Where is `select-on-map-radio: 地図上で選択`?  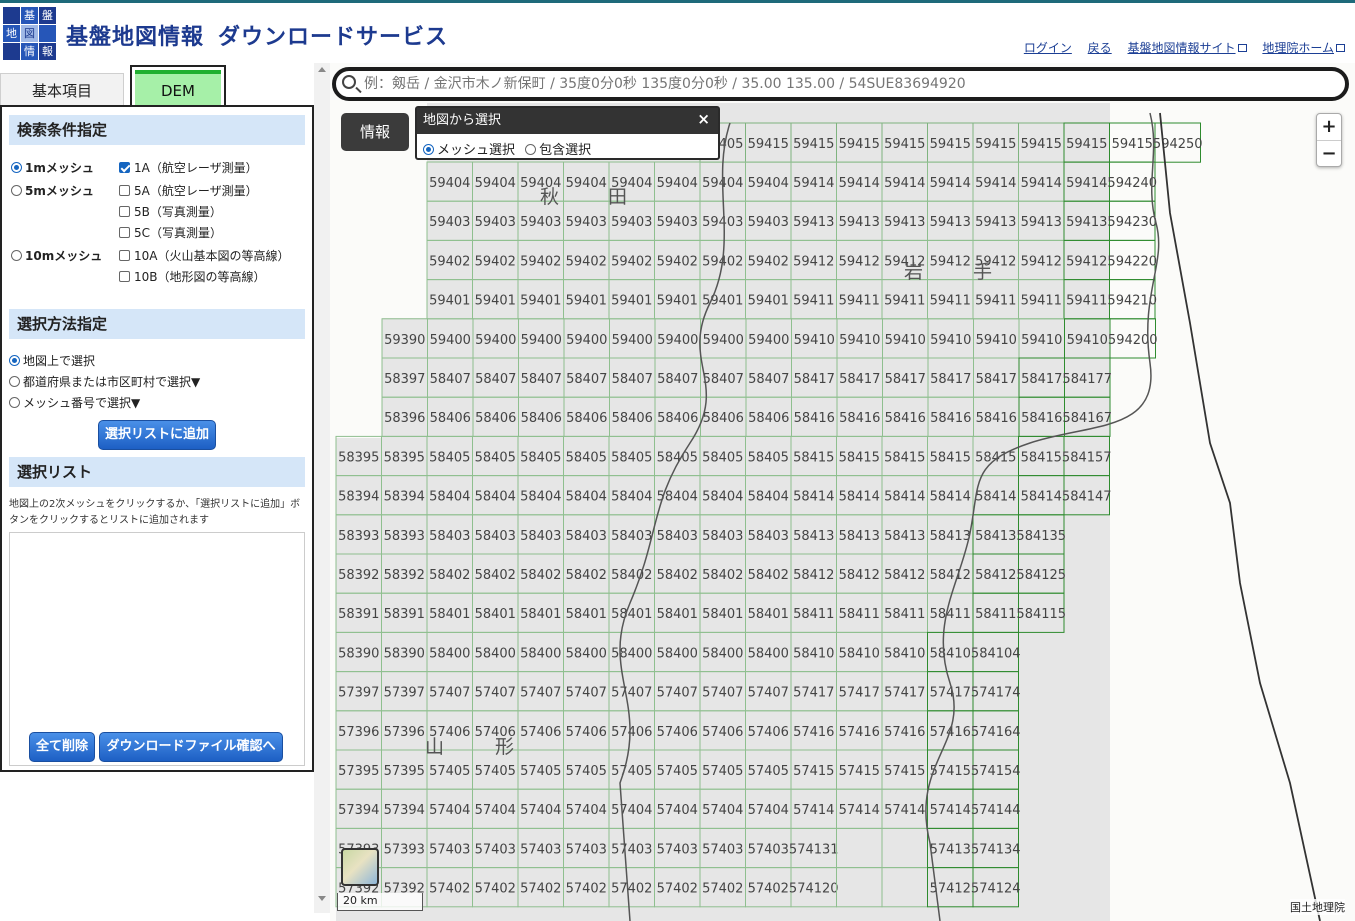 select-on-map-radio: 地図上で選択 is located at coordinates (52, 360).